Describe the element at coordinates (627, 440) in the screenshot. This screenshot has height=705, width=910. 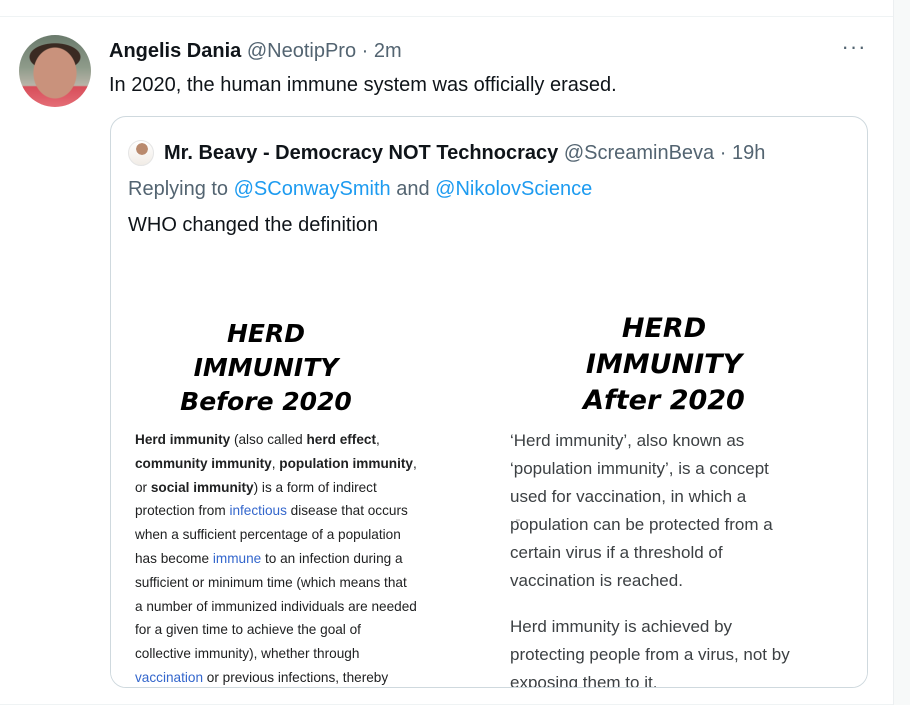
I see `definition-line: ‘Herd immunity’, also known as` at that location.